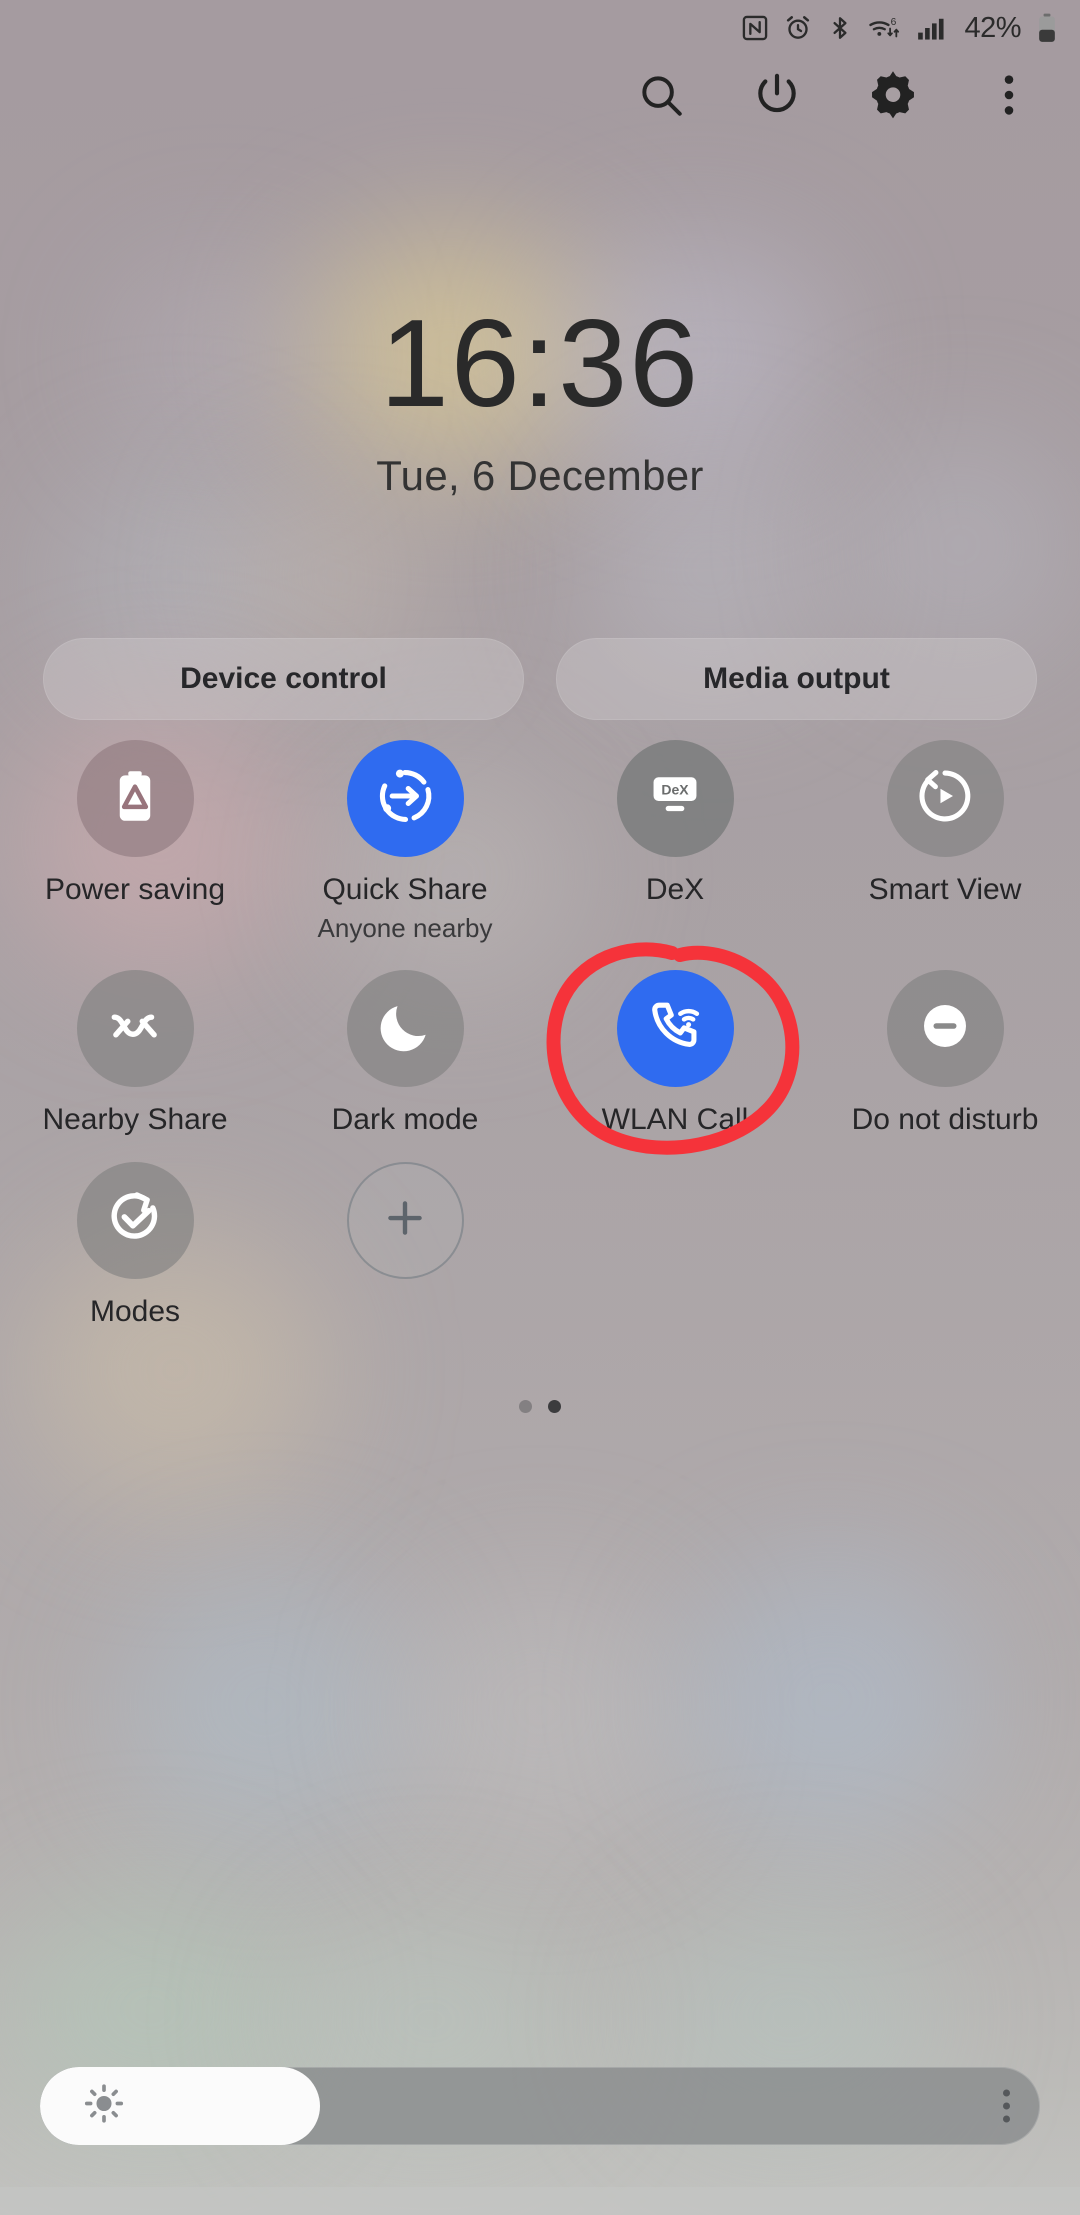 The height and width of the screenshot is (2215, 1080). I want to click on wlan-call-icon, so click(675, 1028).